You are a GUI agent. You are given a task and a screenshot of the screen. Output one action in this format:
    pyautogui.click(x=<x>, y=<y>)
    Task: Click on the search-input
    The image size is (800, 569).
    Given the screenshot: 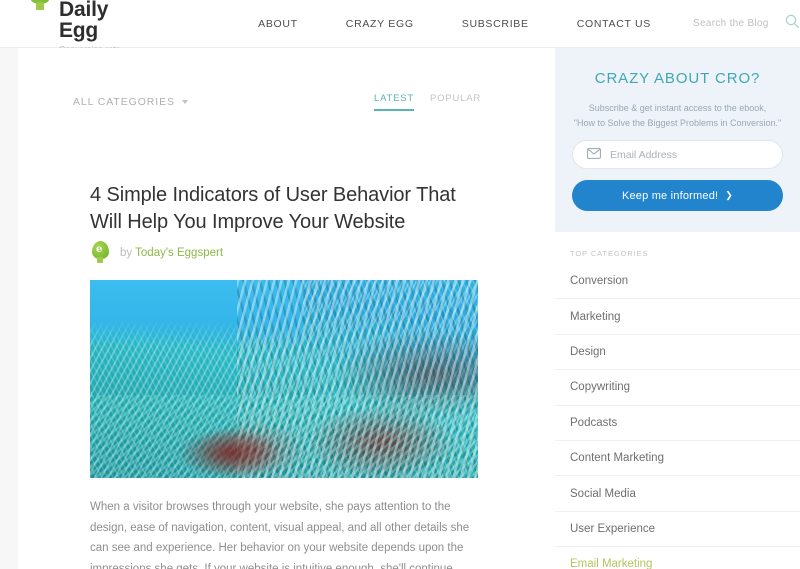 What is the action you would take?
    pyautogui.click(x=739, y=23)
    